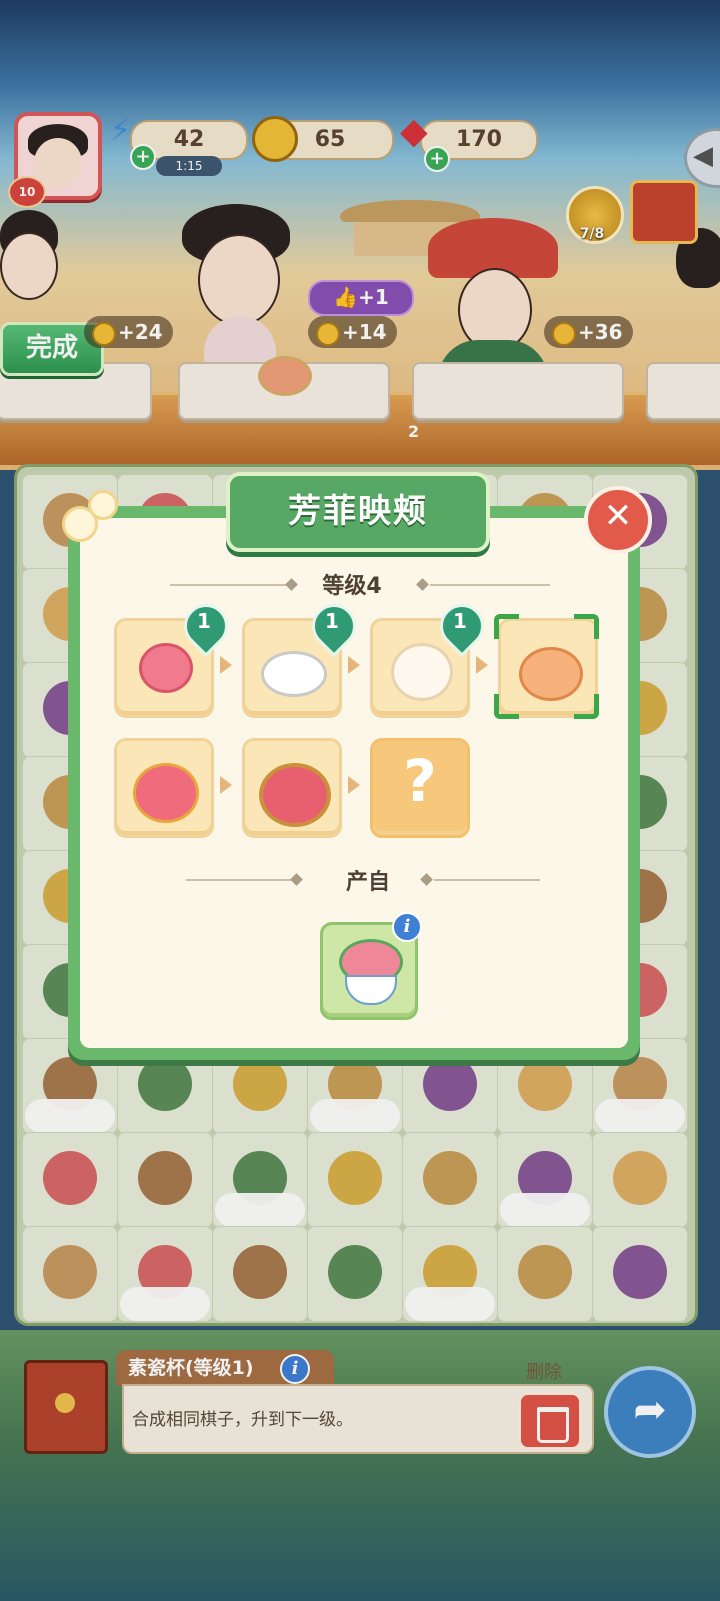 Image resolution: width=720 pixels, height=1601 pixels. What do you see at coordinates (618, 516) in the screenshot?
I see `close-icon: ✕` at bounding box center [618, 516].